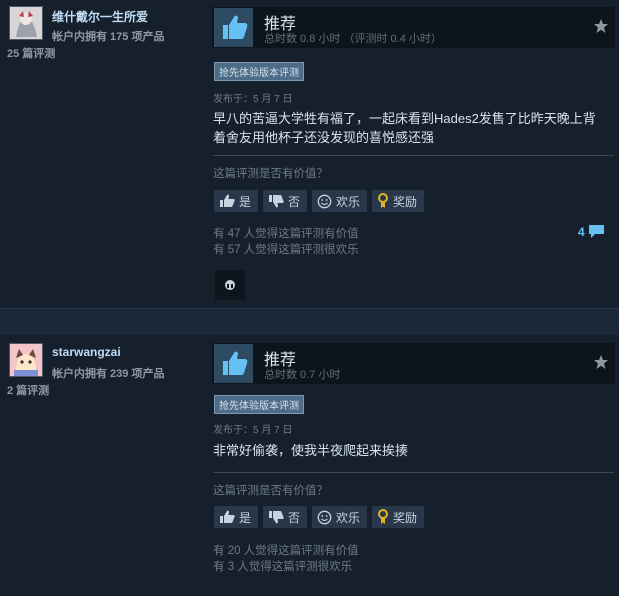 The width and height of the screenshot is (619, 596). Describe the element at coordinates (413, 27) in the screenshot. I see `review-verdict-header: 推荐 总时数 0.8 小时 （评测时 0.4 小时）` at that location.